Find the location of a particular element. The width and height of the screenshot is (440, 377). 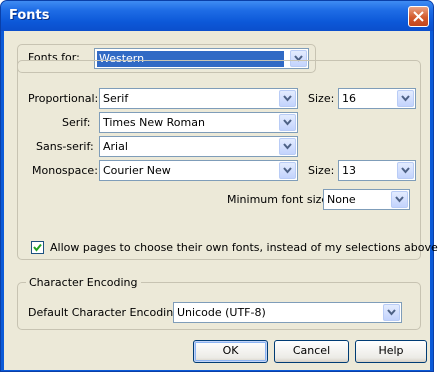

proportional-select: Serif is located at coordinates (198, 98).